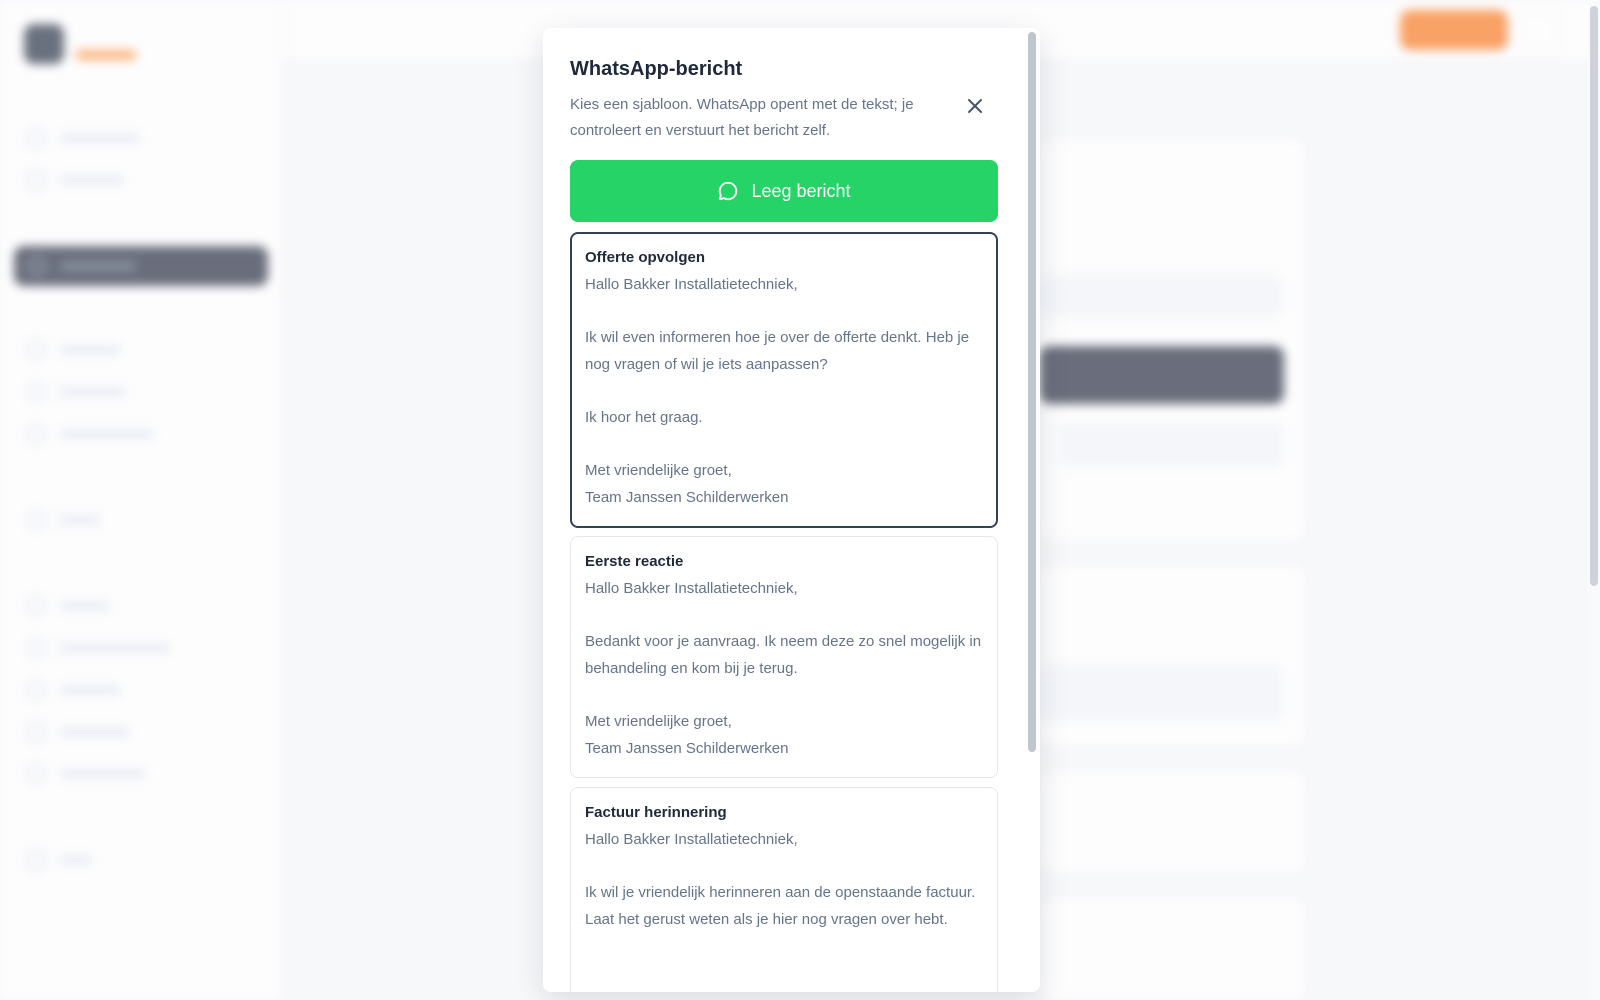 Image resolution: width=1600 pixels, height=1000 pixels. Describe the element at coordinates (1594, 296) in the screenshot. I see `page-scrollbar` at that location.